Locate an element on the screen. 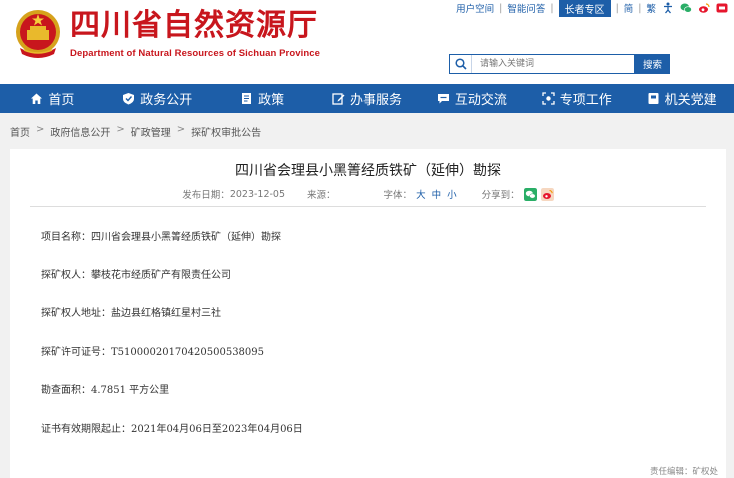  document-icon is located at coordinates (247, 98).